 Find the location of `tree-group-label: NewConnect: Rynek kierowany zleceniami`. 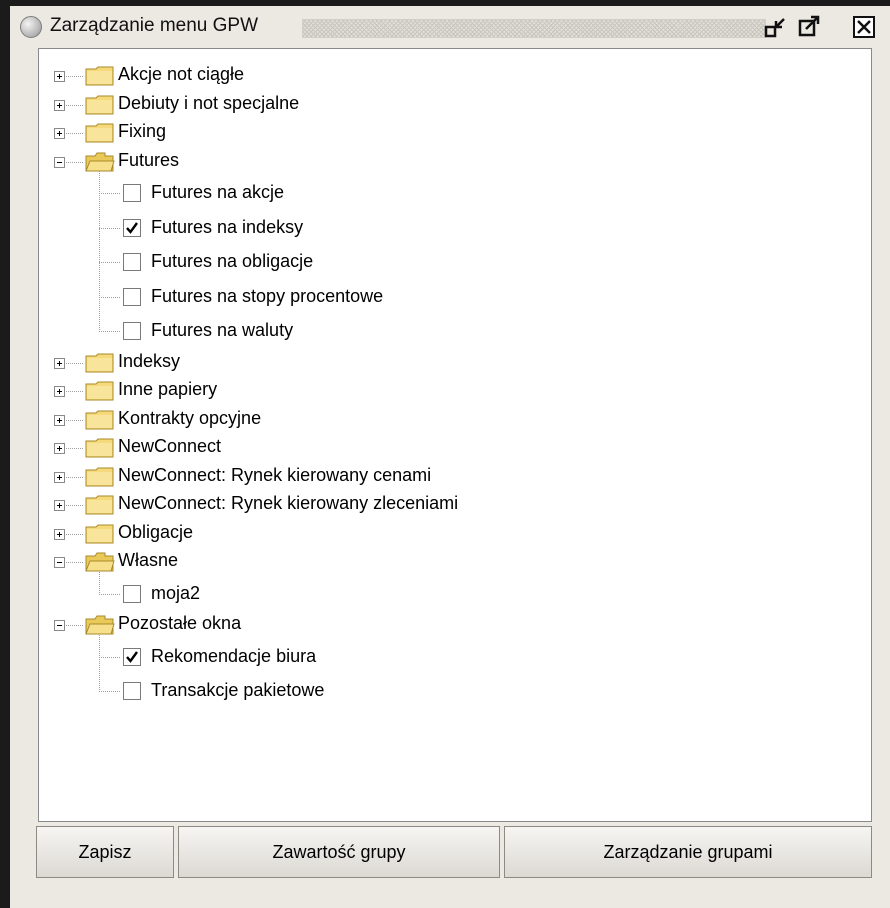

tree-group-label: NewConnect: Rynek kierowany zleceniami is located at coordinates (288, 503).